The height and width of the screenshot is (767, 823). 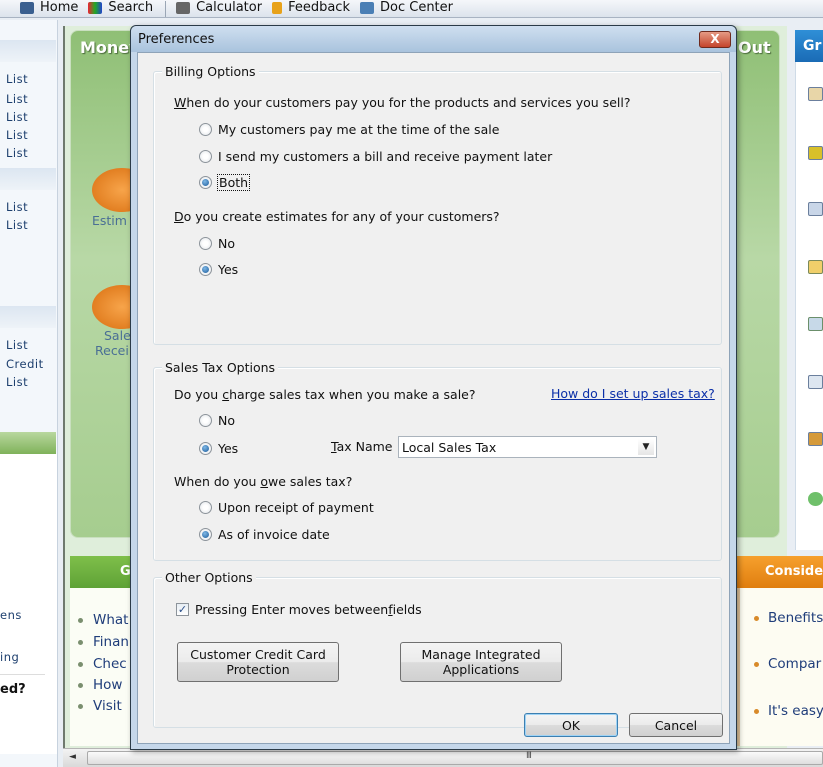 I want to click on getting-started-link: Visit, so click(x=100, y=706).